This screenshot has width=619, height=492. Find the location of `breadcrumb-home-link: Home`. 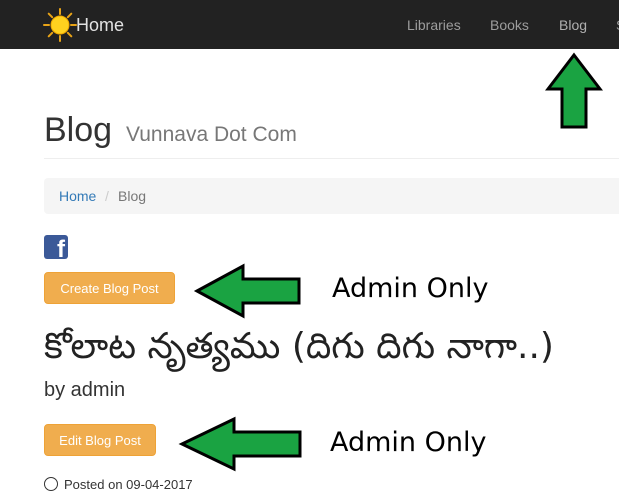

breadcrumb-home-link: Home is located at coordinates (77, 196).